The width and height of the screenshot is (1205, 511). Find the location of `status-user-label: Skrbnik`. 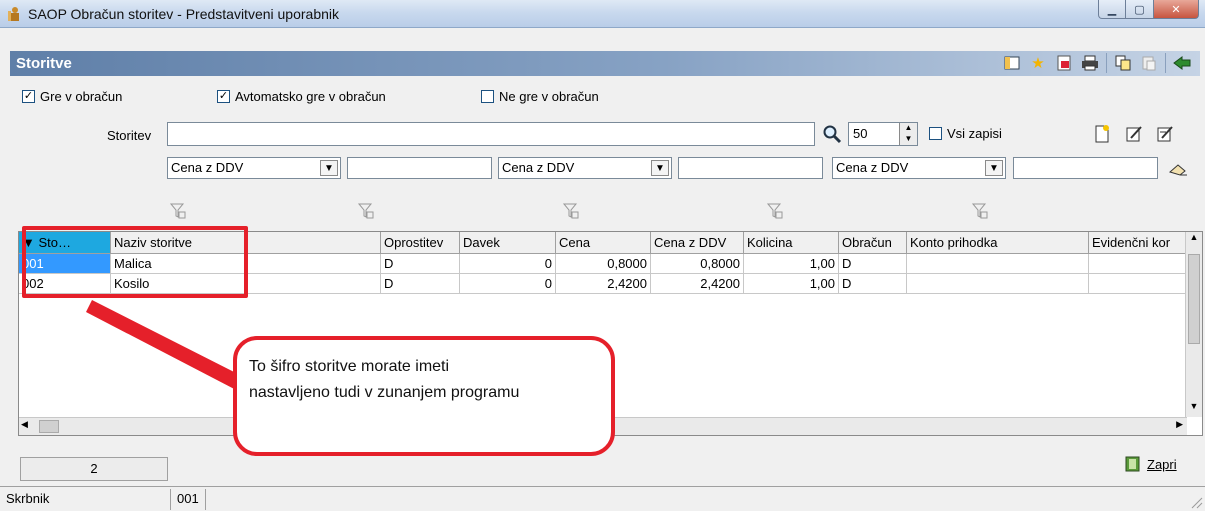

status-user-label: Skrbnik is located at coordinates (28, 498).